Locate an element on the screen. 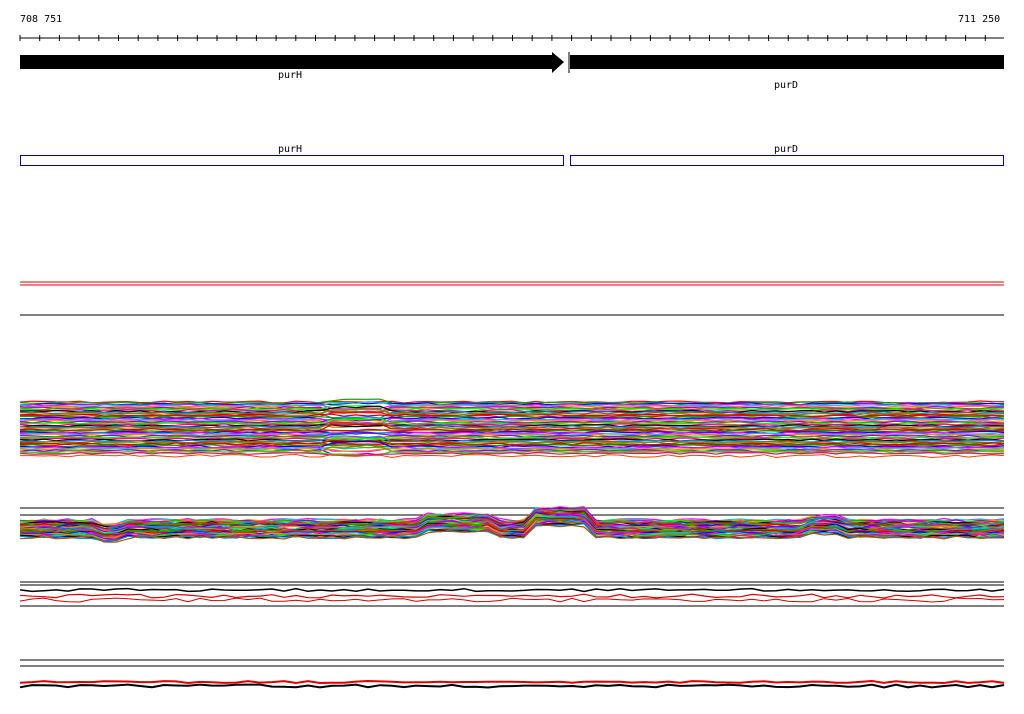 The height and width of the screenshot is (714, 1024). group-3-wiggle-red is located at coordinates (512, 596).